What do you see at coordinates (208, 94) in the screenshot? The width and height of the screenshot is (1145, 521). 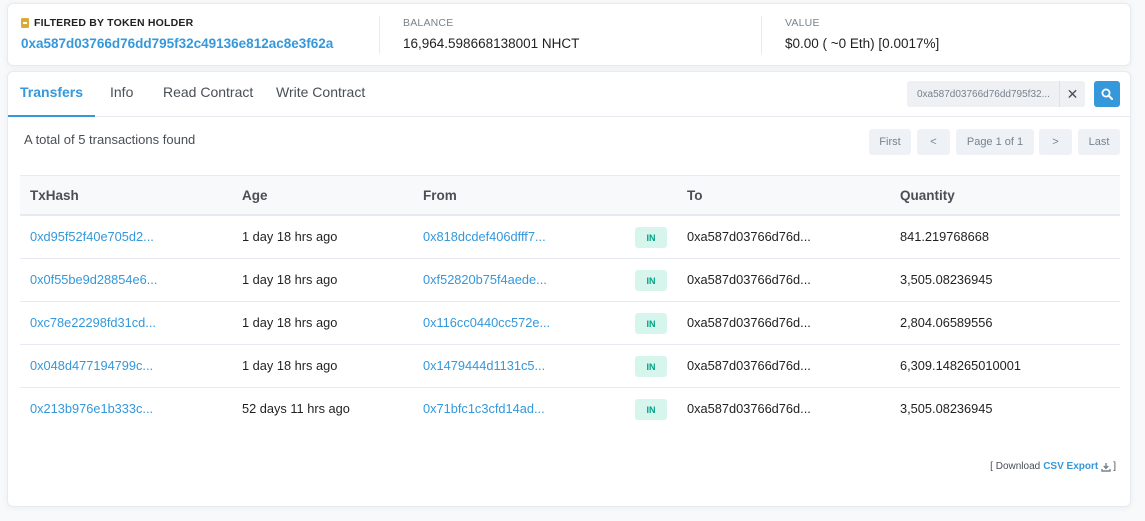 I see `tab-read-contract: Read Contract` at bounding box center [208, 94].